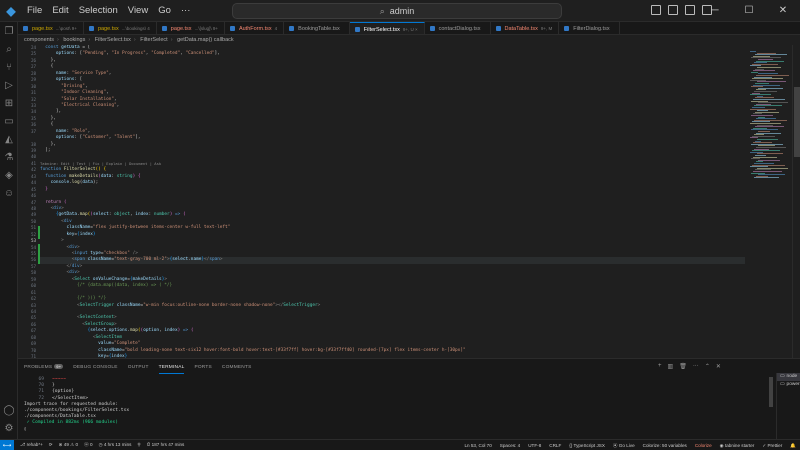 This screenshot has height=450, width=800. I want to click on status-item: Colorize, so click(703, 445).